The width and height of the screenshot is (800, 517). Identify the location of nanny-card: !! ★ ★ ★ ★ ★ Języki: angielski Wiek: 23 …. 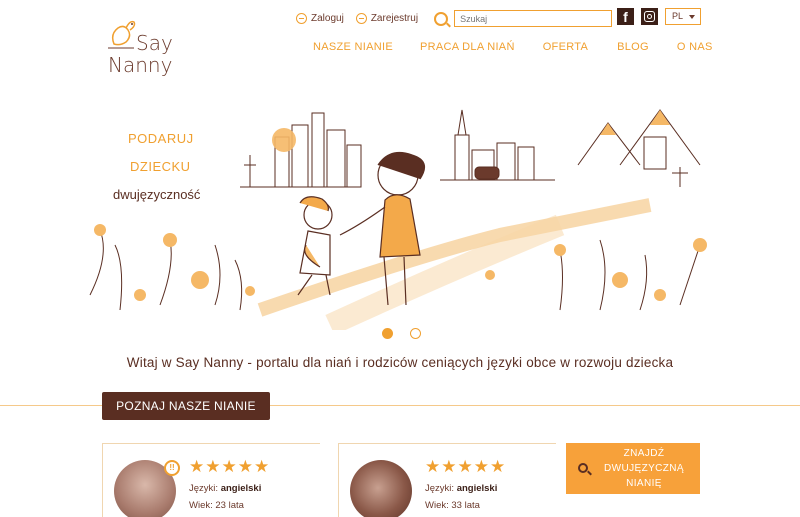
(211, 480).